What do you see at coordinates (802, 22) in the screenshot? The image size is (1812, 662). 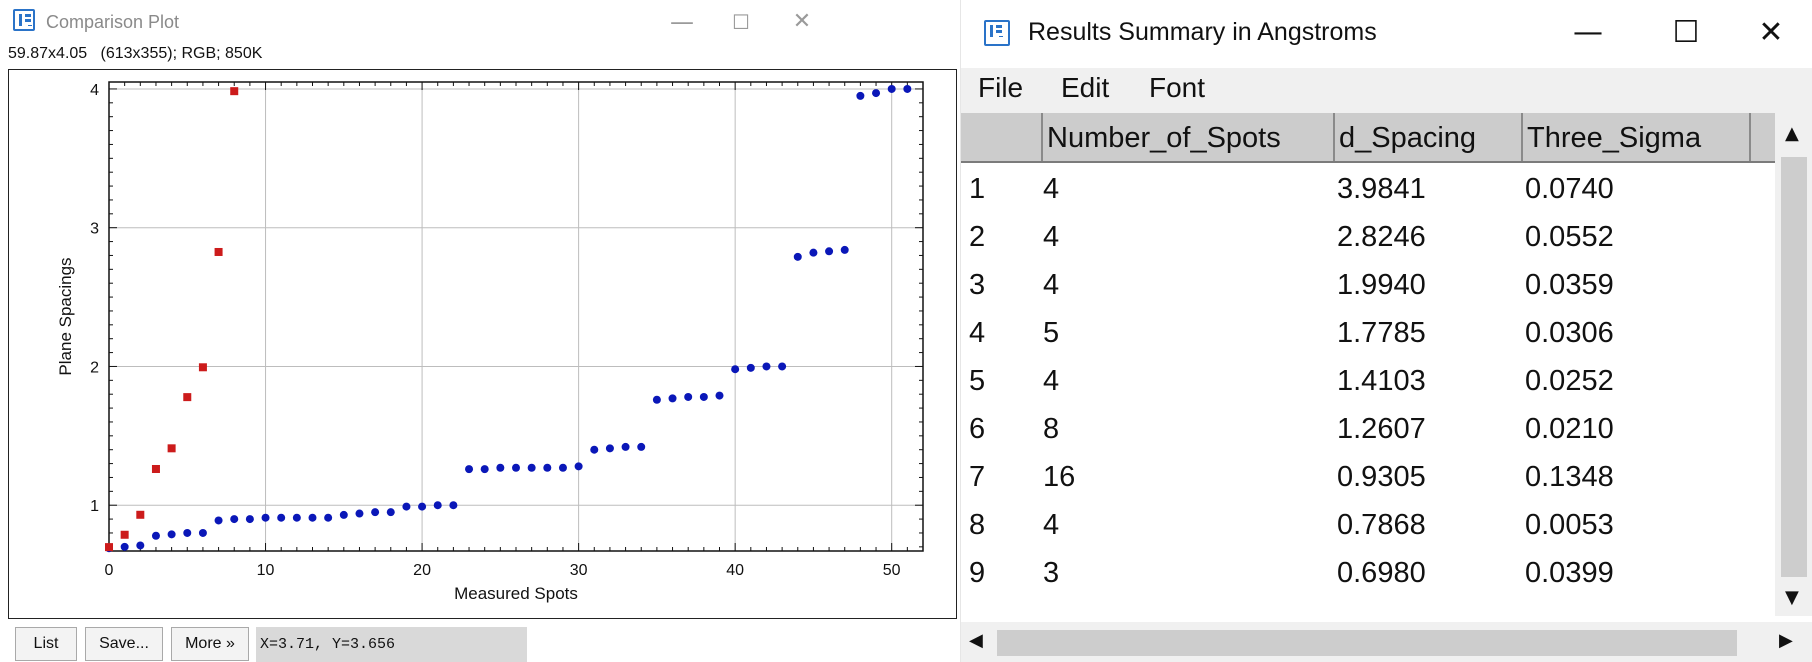 I see `plot-close-button: ✕` at bounding box center [802, 22].